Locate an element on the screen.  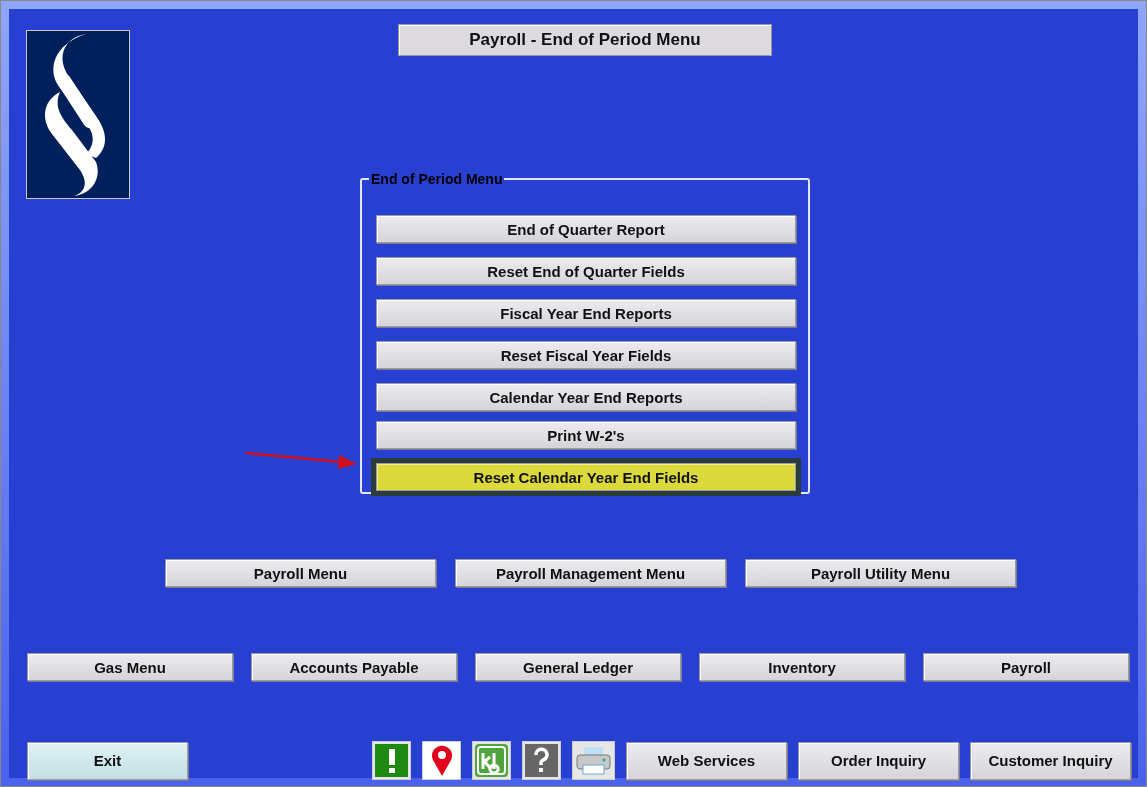
help-button is located at coordinates (541, 760).